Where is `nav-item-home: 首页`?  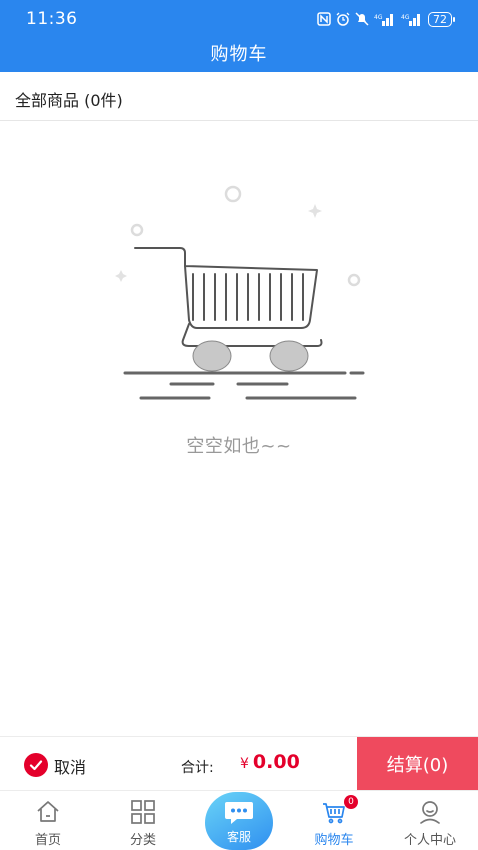
nav-item-home: 首页 is located at coordinates (48, 820).